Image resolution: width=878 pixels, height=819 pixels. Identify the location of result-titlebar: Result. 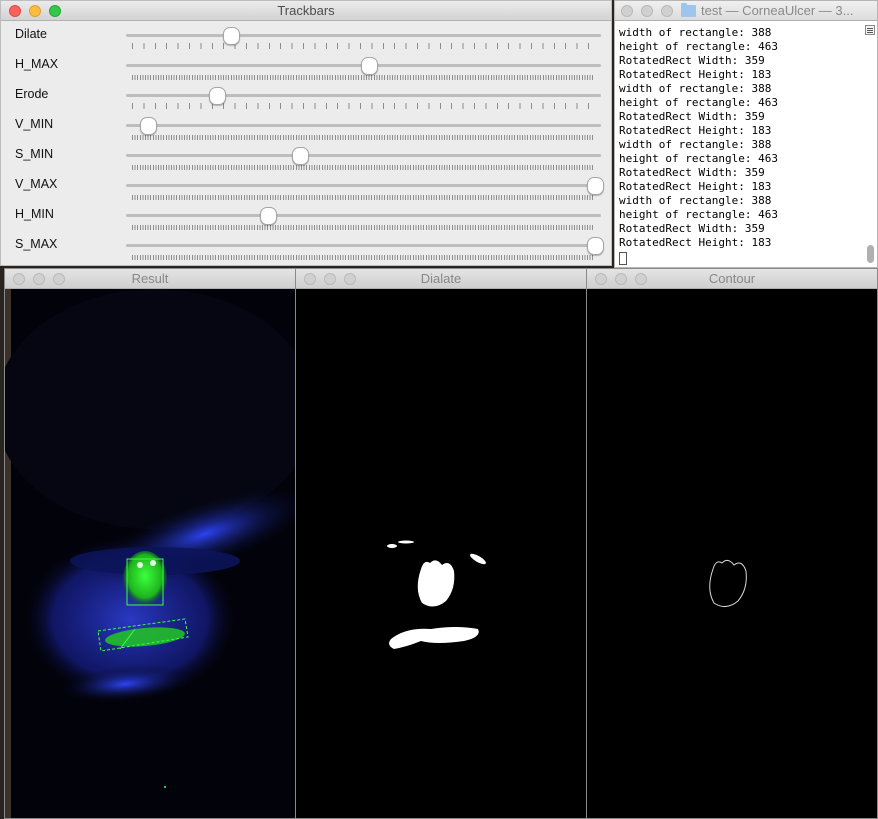
(150, 279).